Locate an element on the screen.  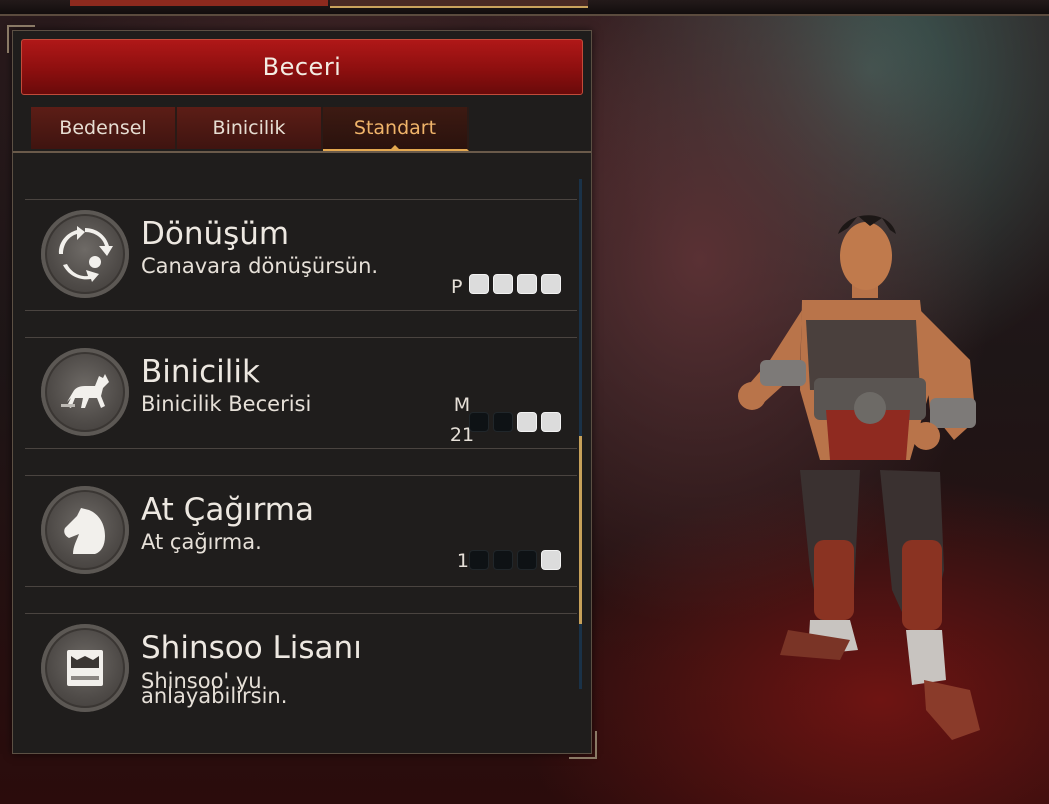
tab-standart: Standart is located at coordinates (396, 129).